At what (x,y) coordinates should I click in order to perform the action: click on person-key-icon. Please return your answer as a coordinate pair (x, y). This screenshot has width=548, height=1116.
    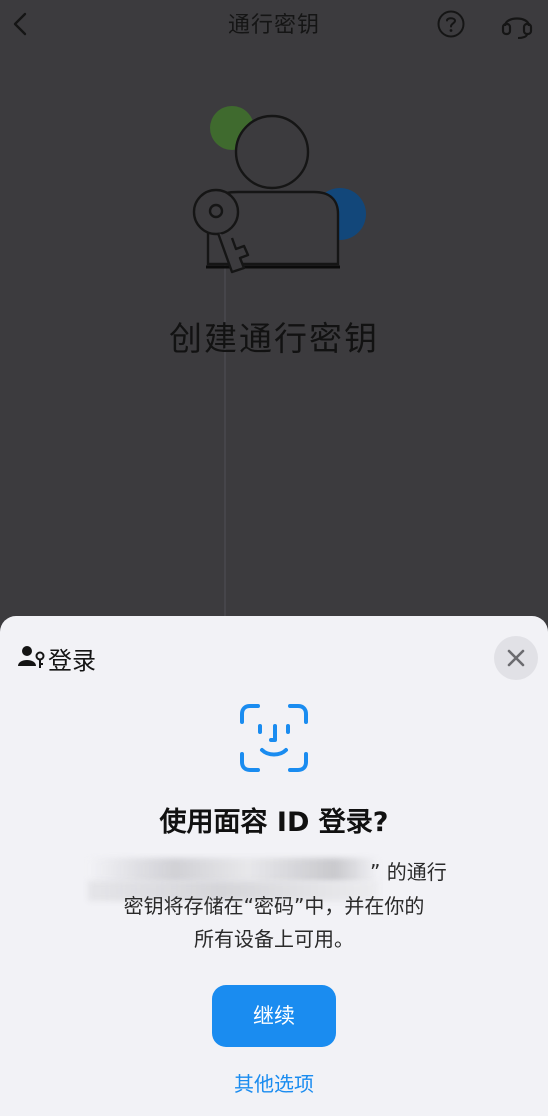
    Looking at the image, I should click on (31, 657).